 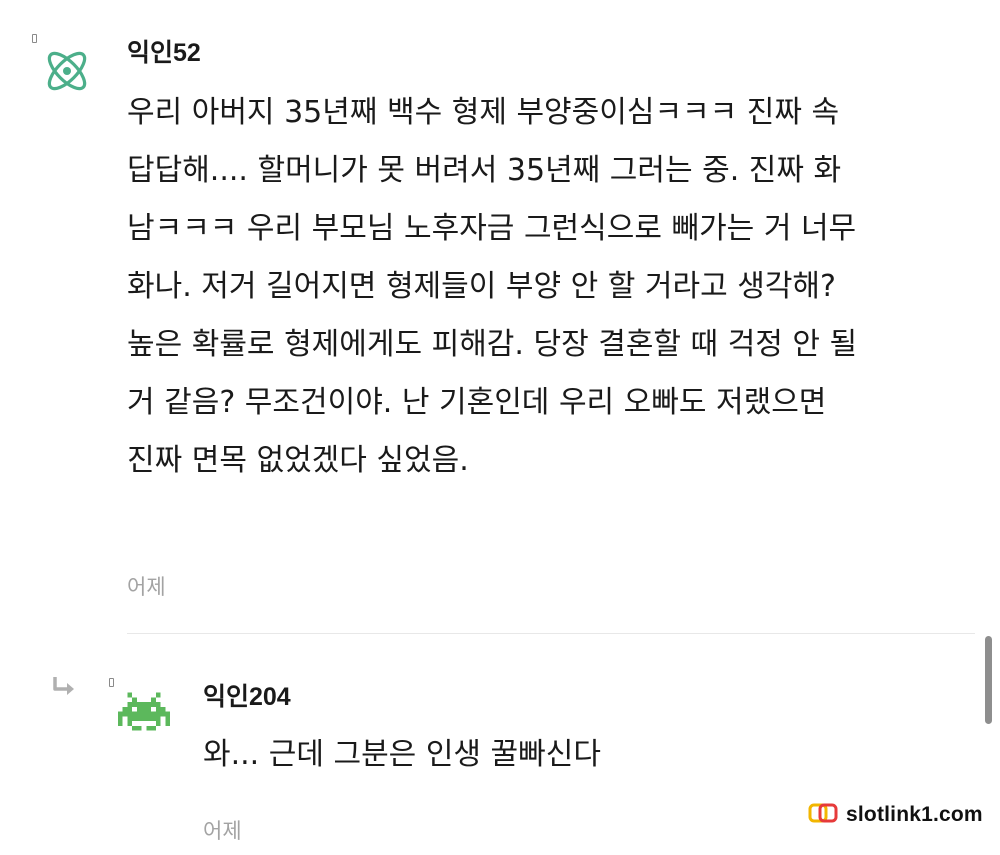 What do you see at coordinates (67, 71) in the screenshot?
I see `atom-icon` at bounding box center [67, 71].